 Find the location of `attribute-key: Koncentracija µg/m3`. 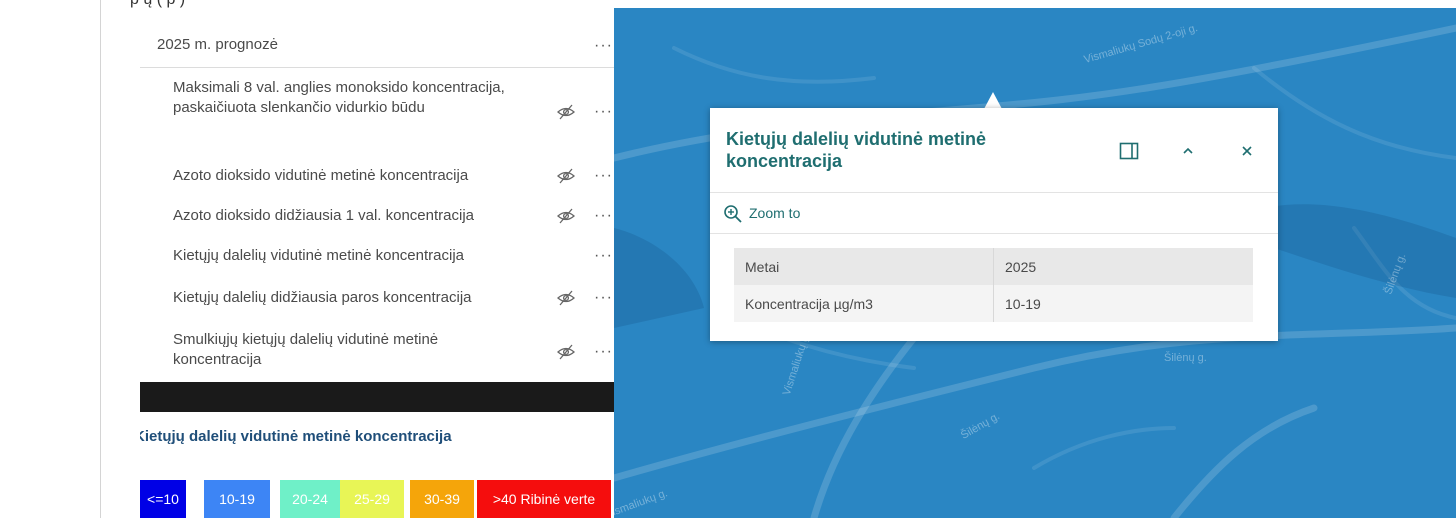

attribute-key: Koncentracija µg/m3 is located at coordinates (809, 304).